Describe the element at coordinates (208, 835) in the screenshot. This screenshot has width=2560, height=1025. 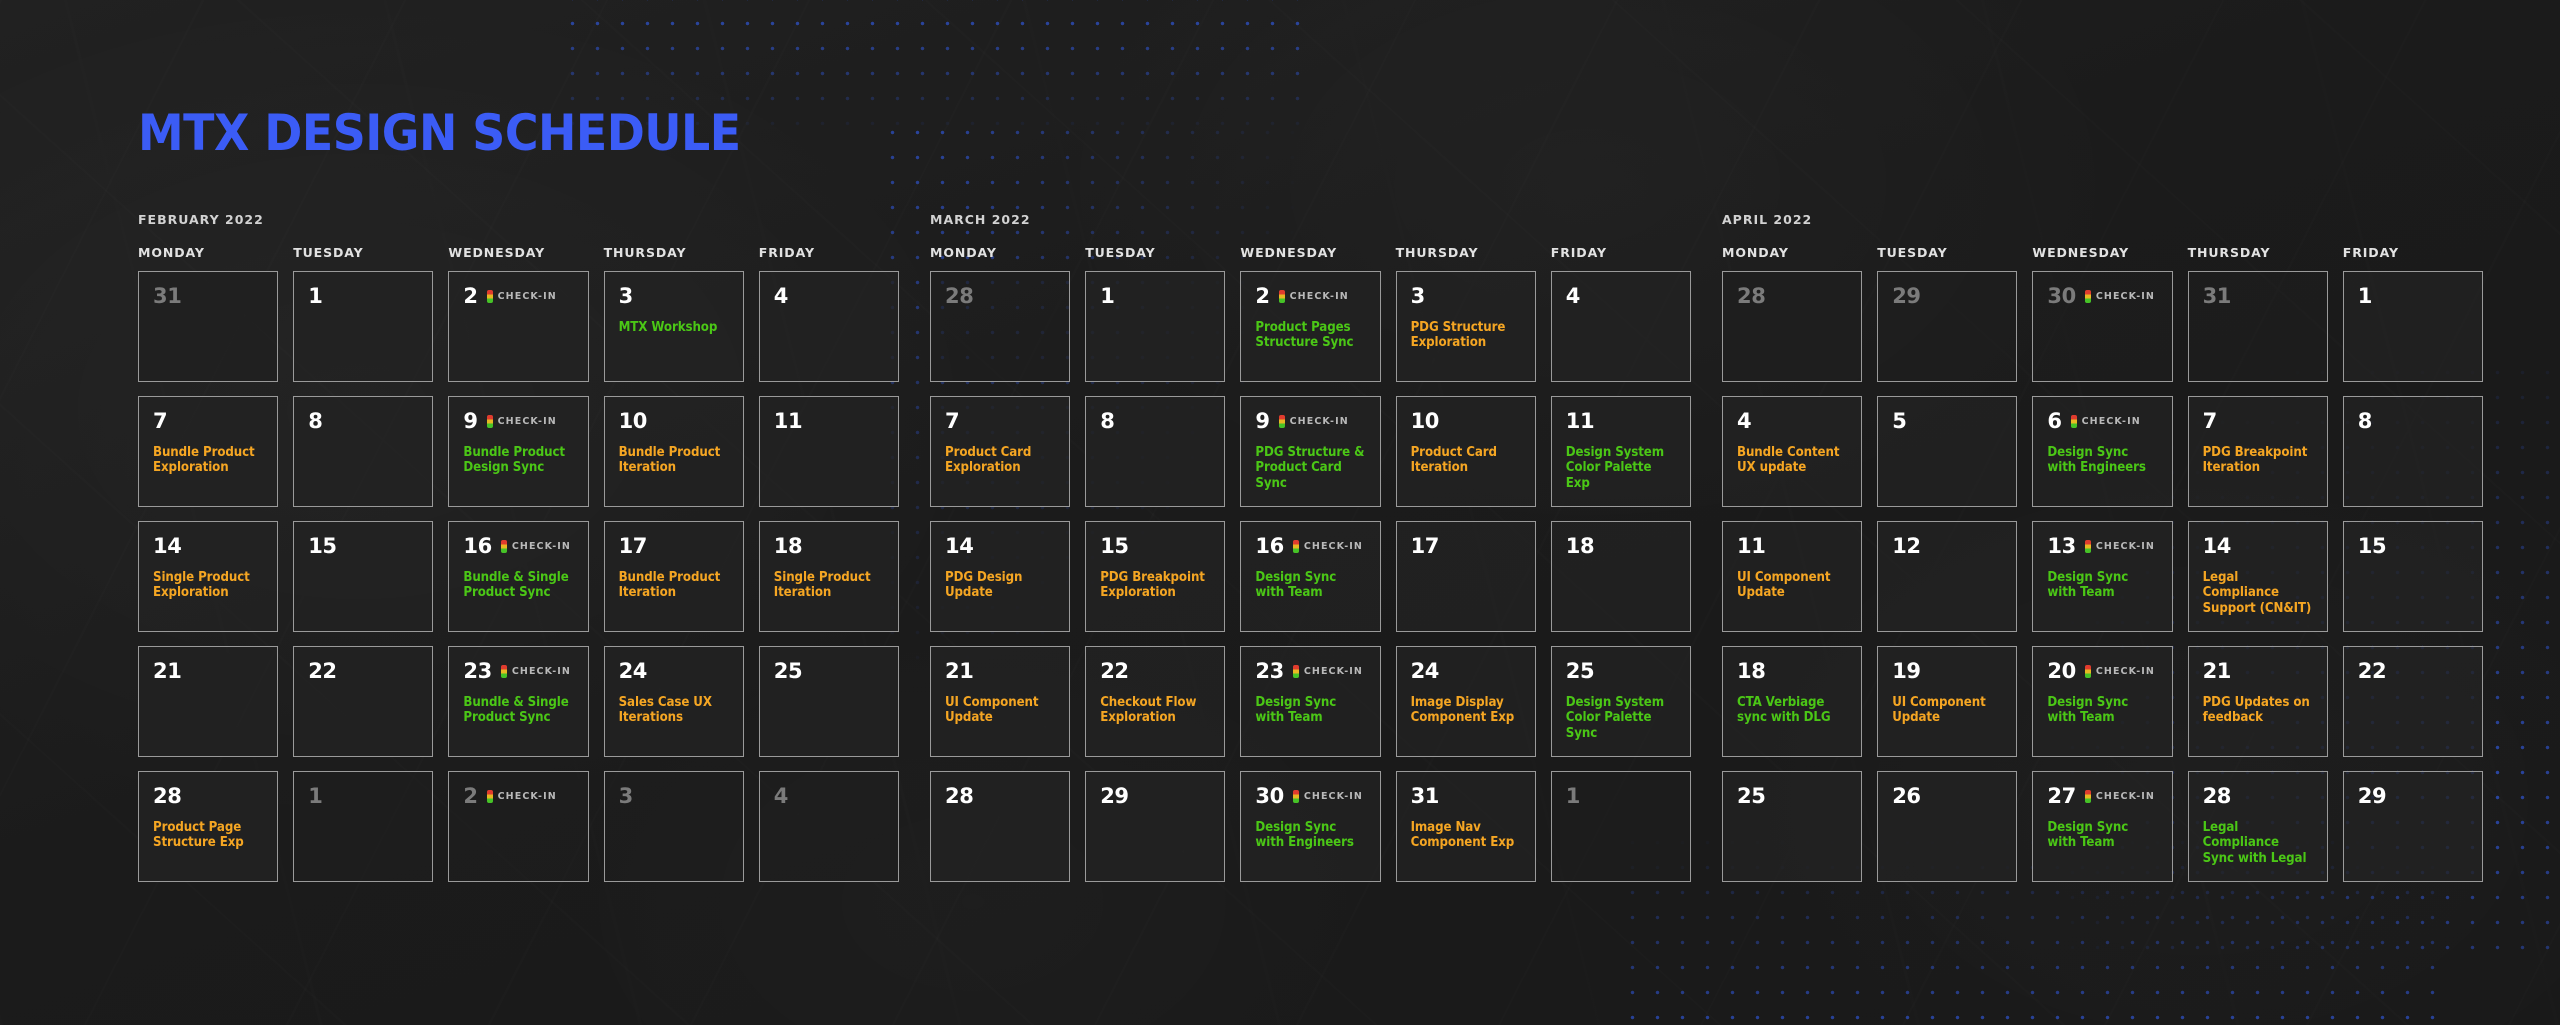
I see `day-event-label: Product Page Structure Exp` at that location.